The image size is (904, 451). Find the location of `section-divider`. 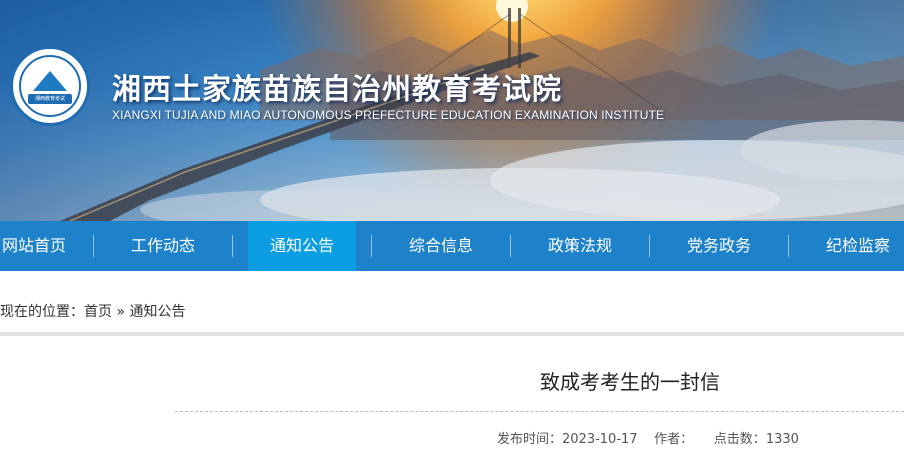

section-divider is located at coordinates (452, 334).